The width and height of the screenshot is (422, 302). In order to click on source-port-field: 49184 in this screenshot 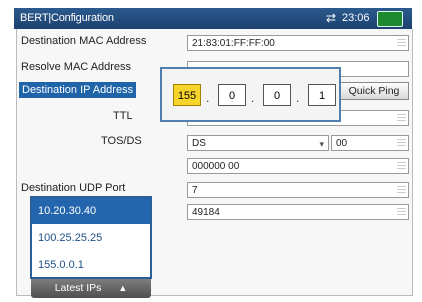, I will do `click(298, 212)`.